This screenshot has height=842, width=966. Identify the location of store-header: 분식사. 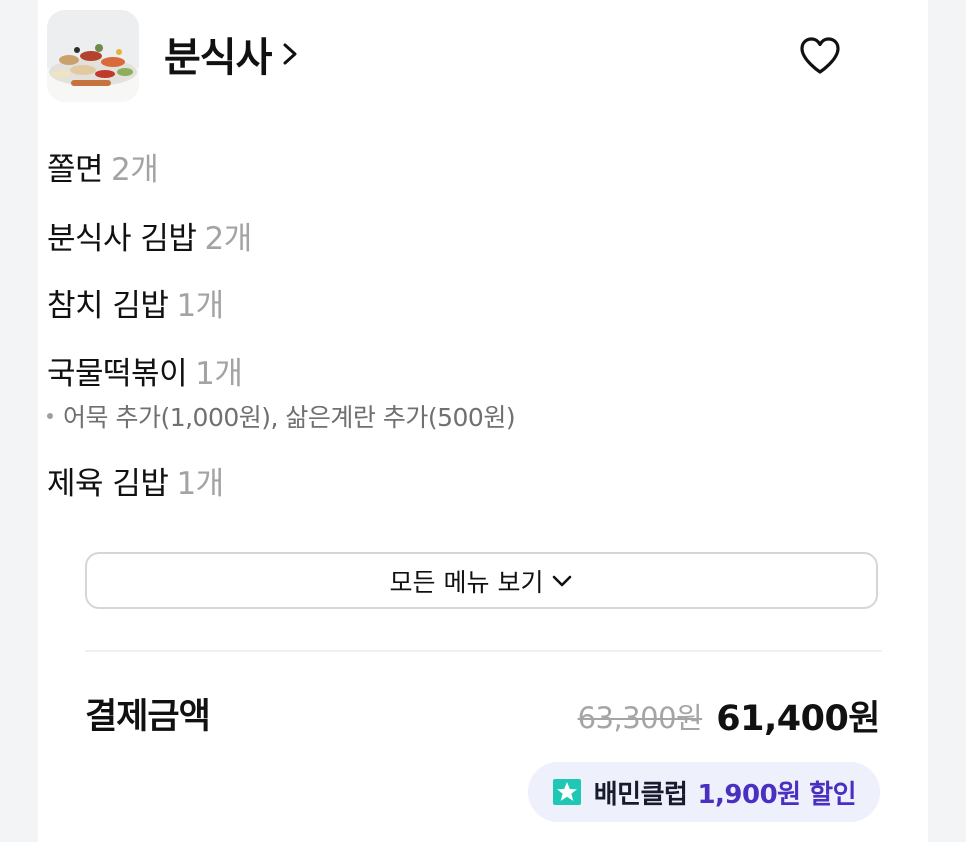
(444, 56).